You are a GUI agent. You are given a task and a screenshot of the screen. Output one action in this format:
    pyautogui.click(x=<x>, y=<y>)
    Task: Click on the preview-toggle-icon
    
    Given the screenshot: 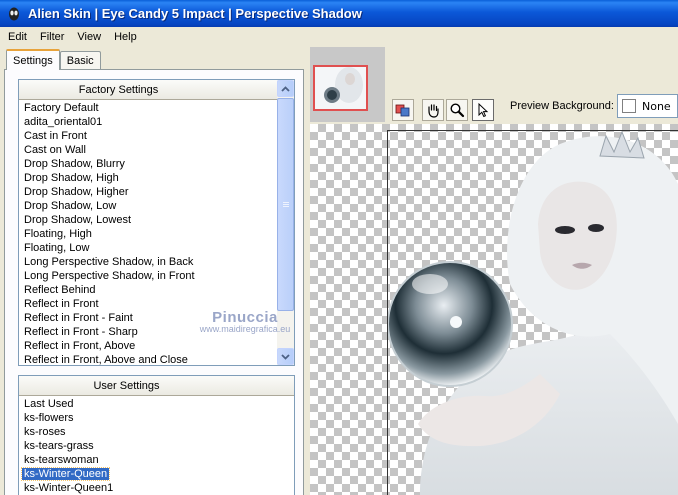 What is the action you would take?
    pyautogui.click(x=402, y=110)
    